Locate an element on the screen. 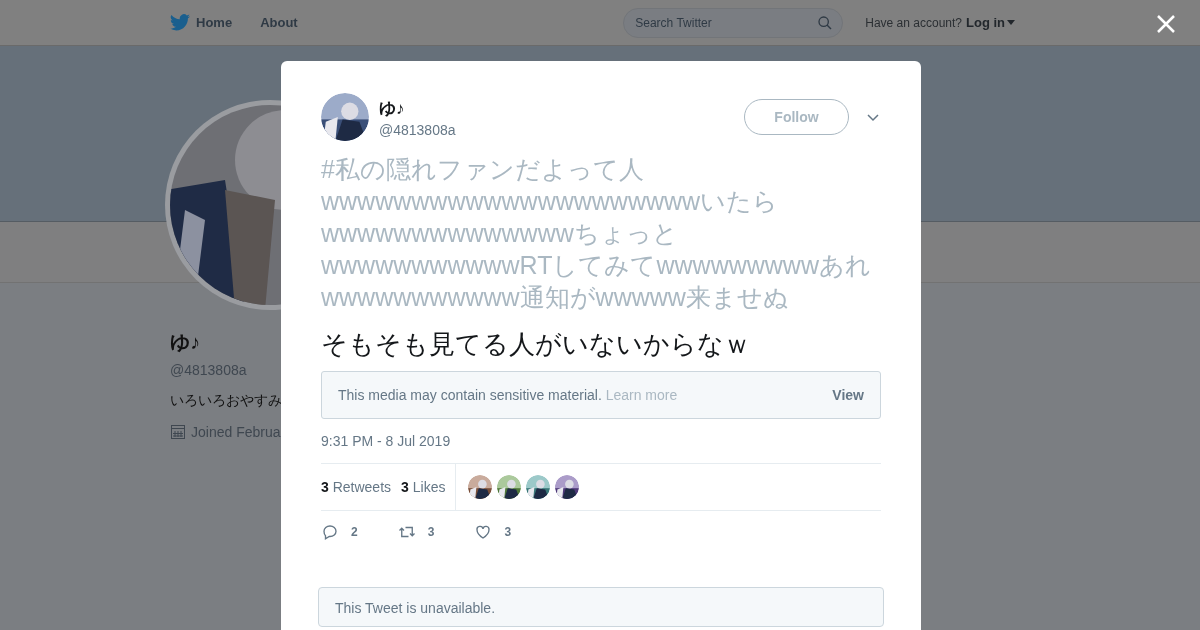 The image size is (1200, 630). search-field: Search Twitter is located at coordinates (733, 22).